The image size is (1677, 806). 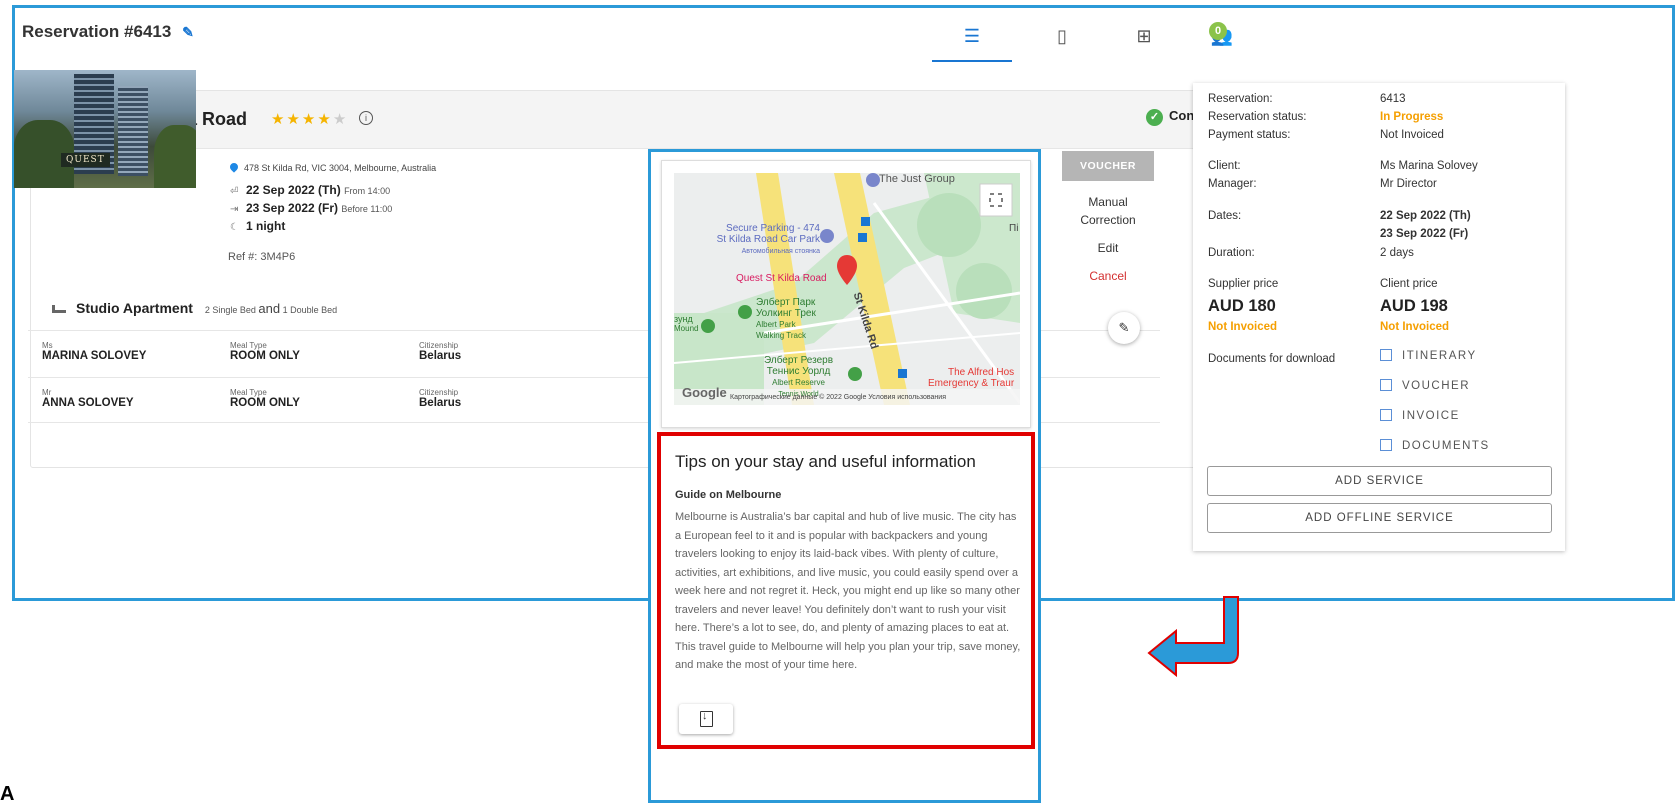 I want to click on map-label-park-4: Walking Track, so click(x=781, y=335).